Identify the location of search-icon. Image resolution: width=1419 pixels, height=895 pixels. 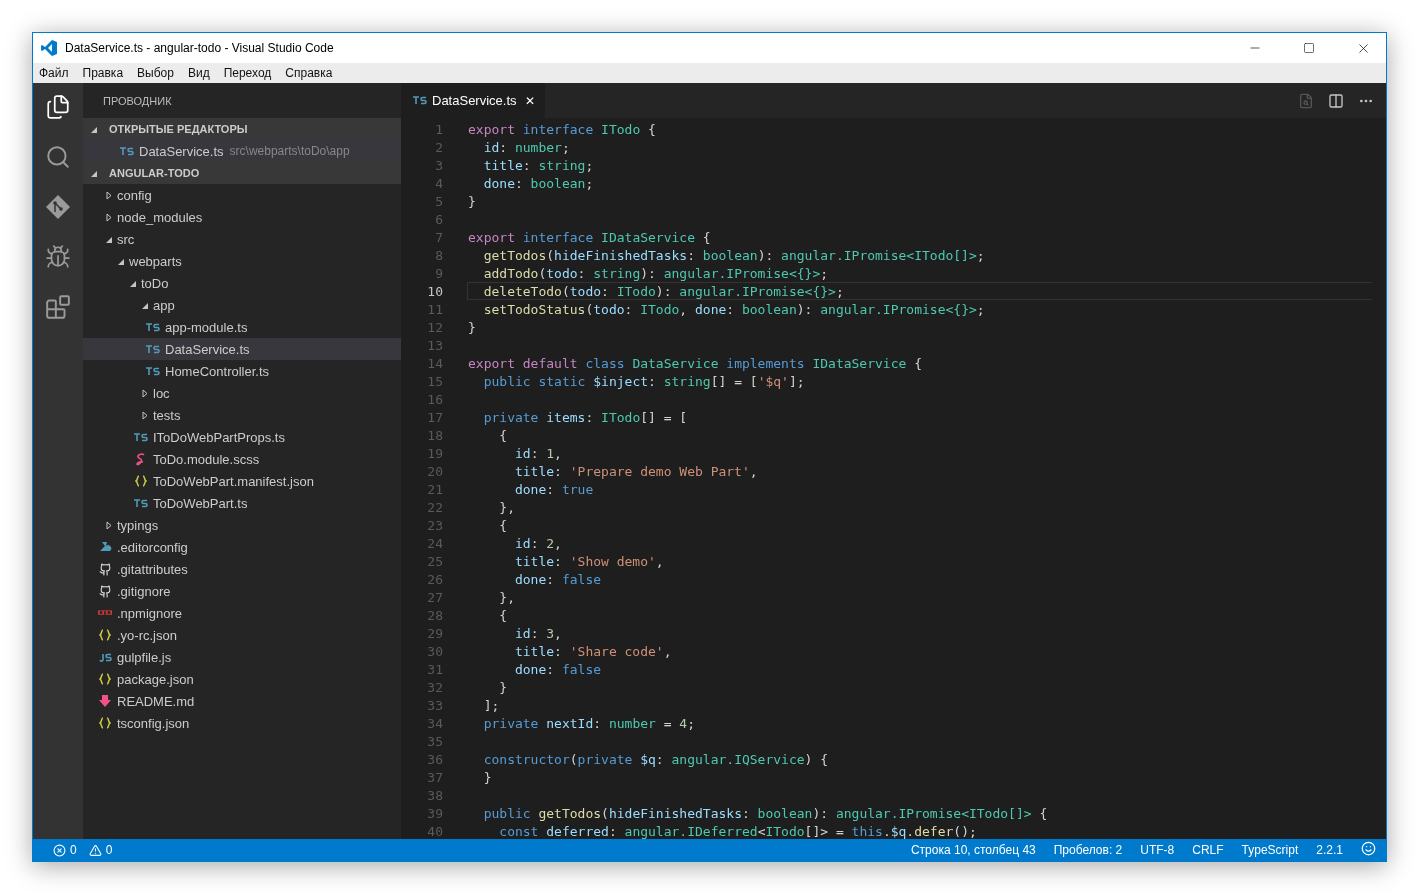
(58, 157).